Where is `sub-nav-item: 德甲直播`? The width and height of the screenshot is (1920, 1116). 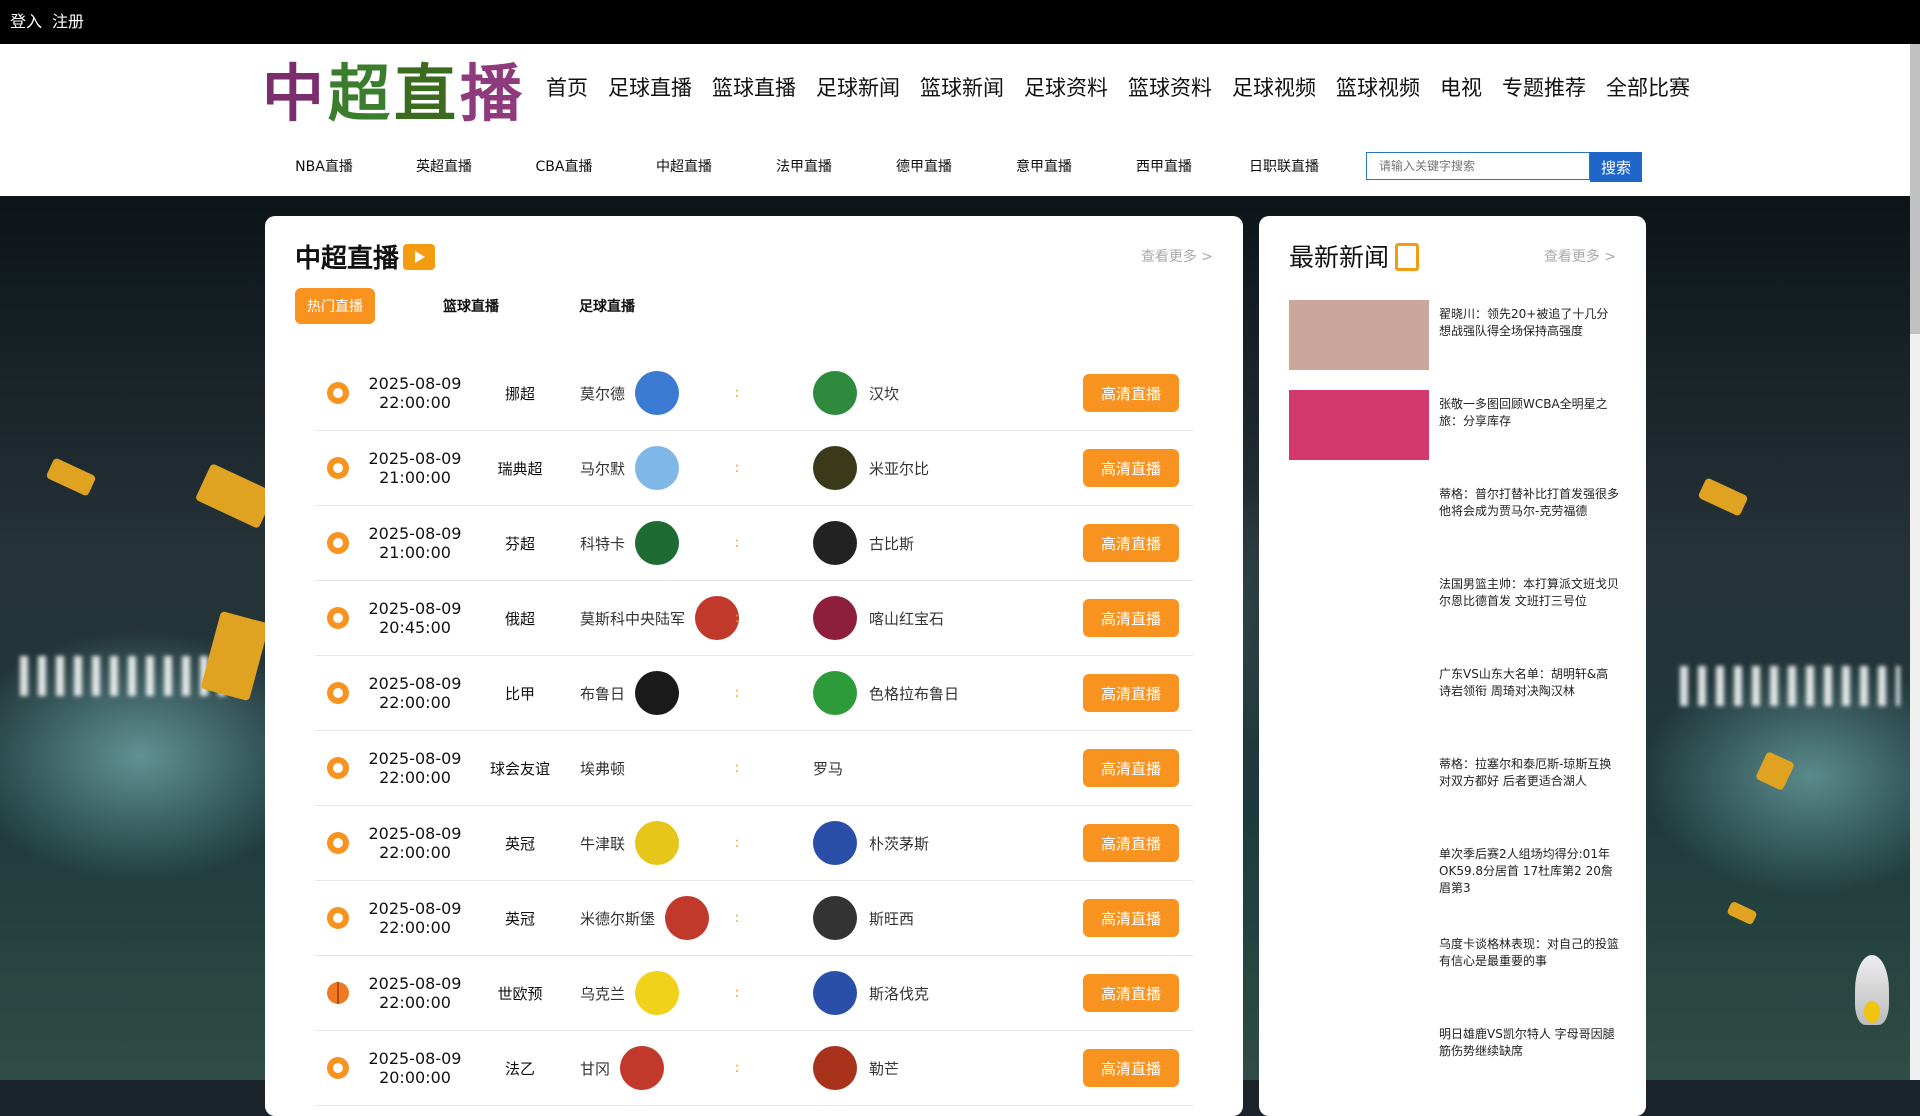 sub-nav-item: 德甲直播 is located at coordinates (924, 166).